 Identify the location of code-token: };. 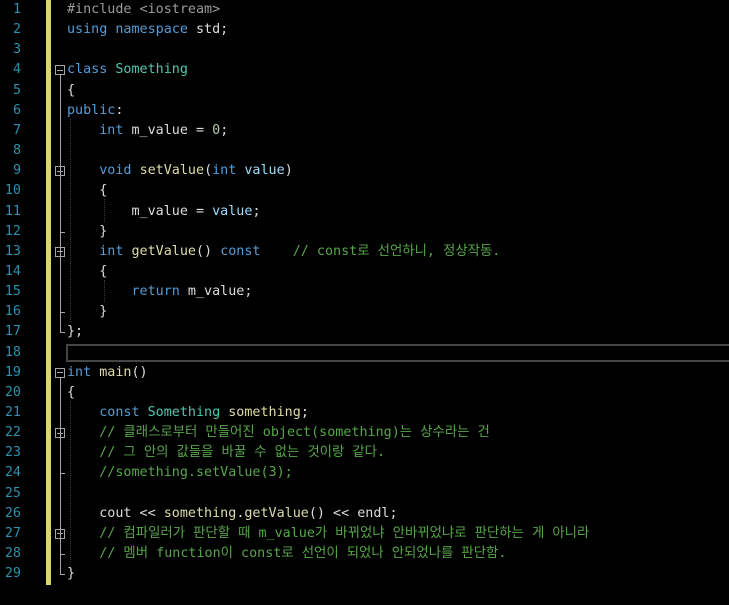
(75, 332).